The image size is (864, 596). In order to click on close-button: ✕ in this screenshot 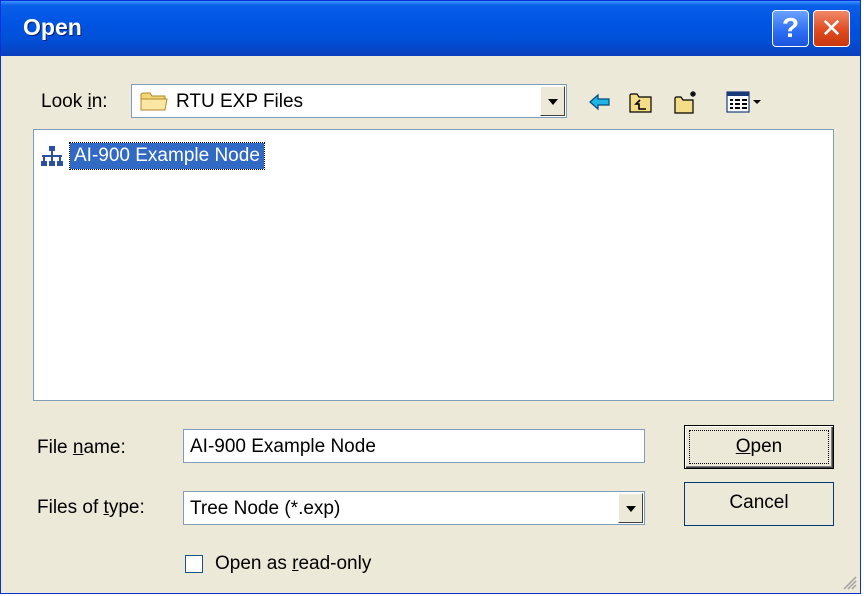, I will do `click(831, 28)`.